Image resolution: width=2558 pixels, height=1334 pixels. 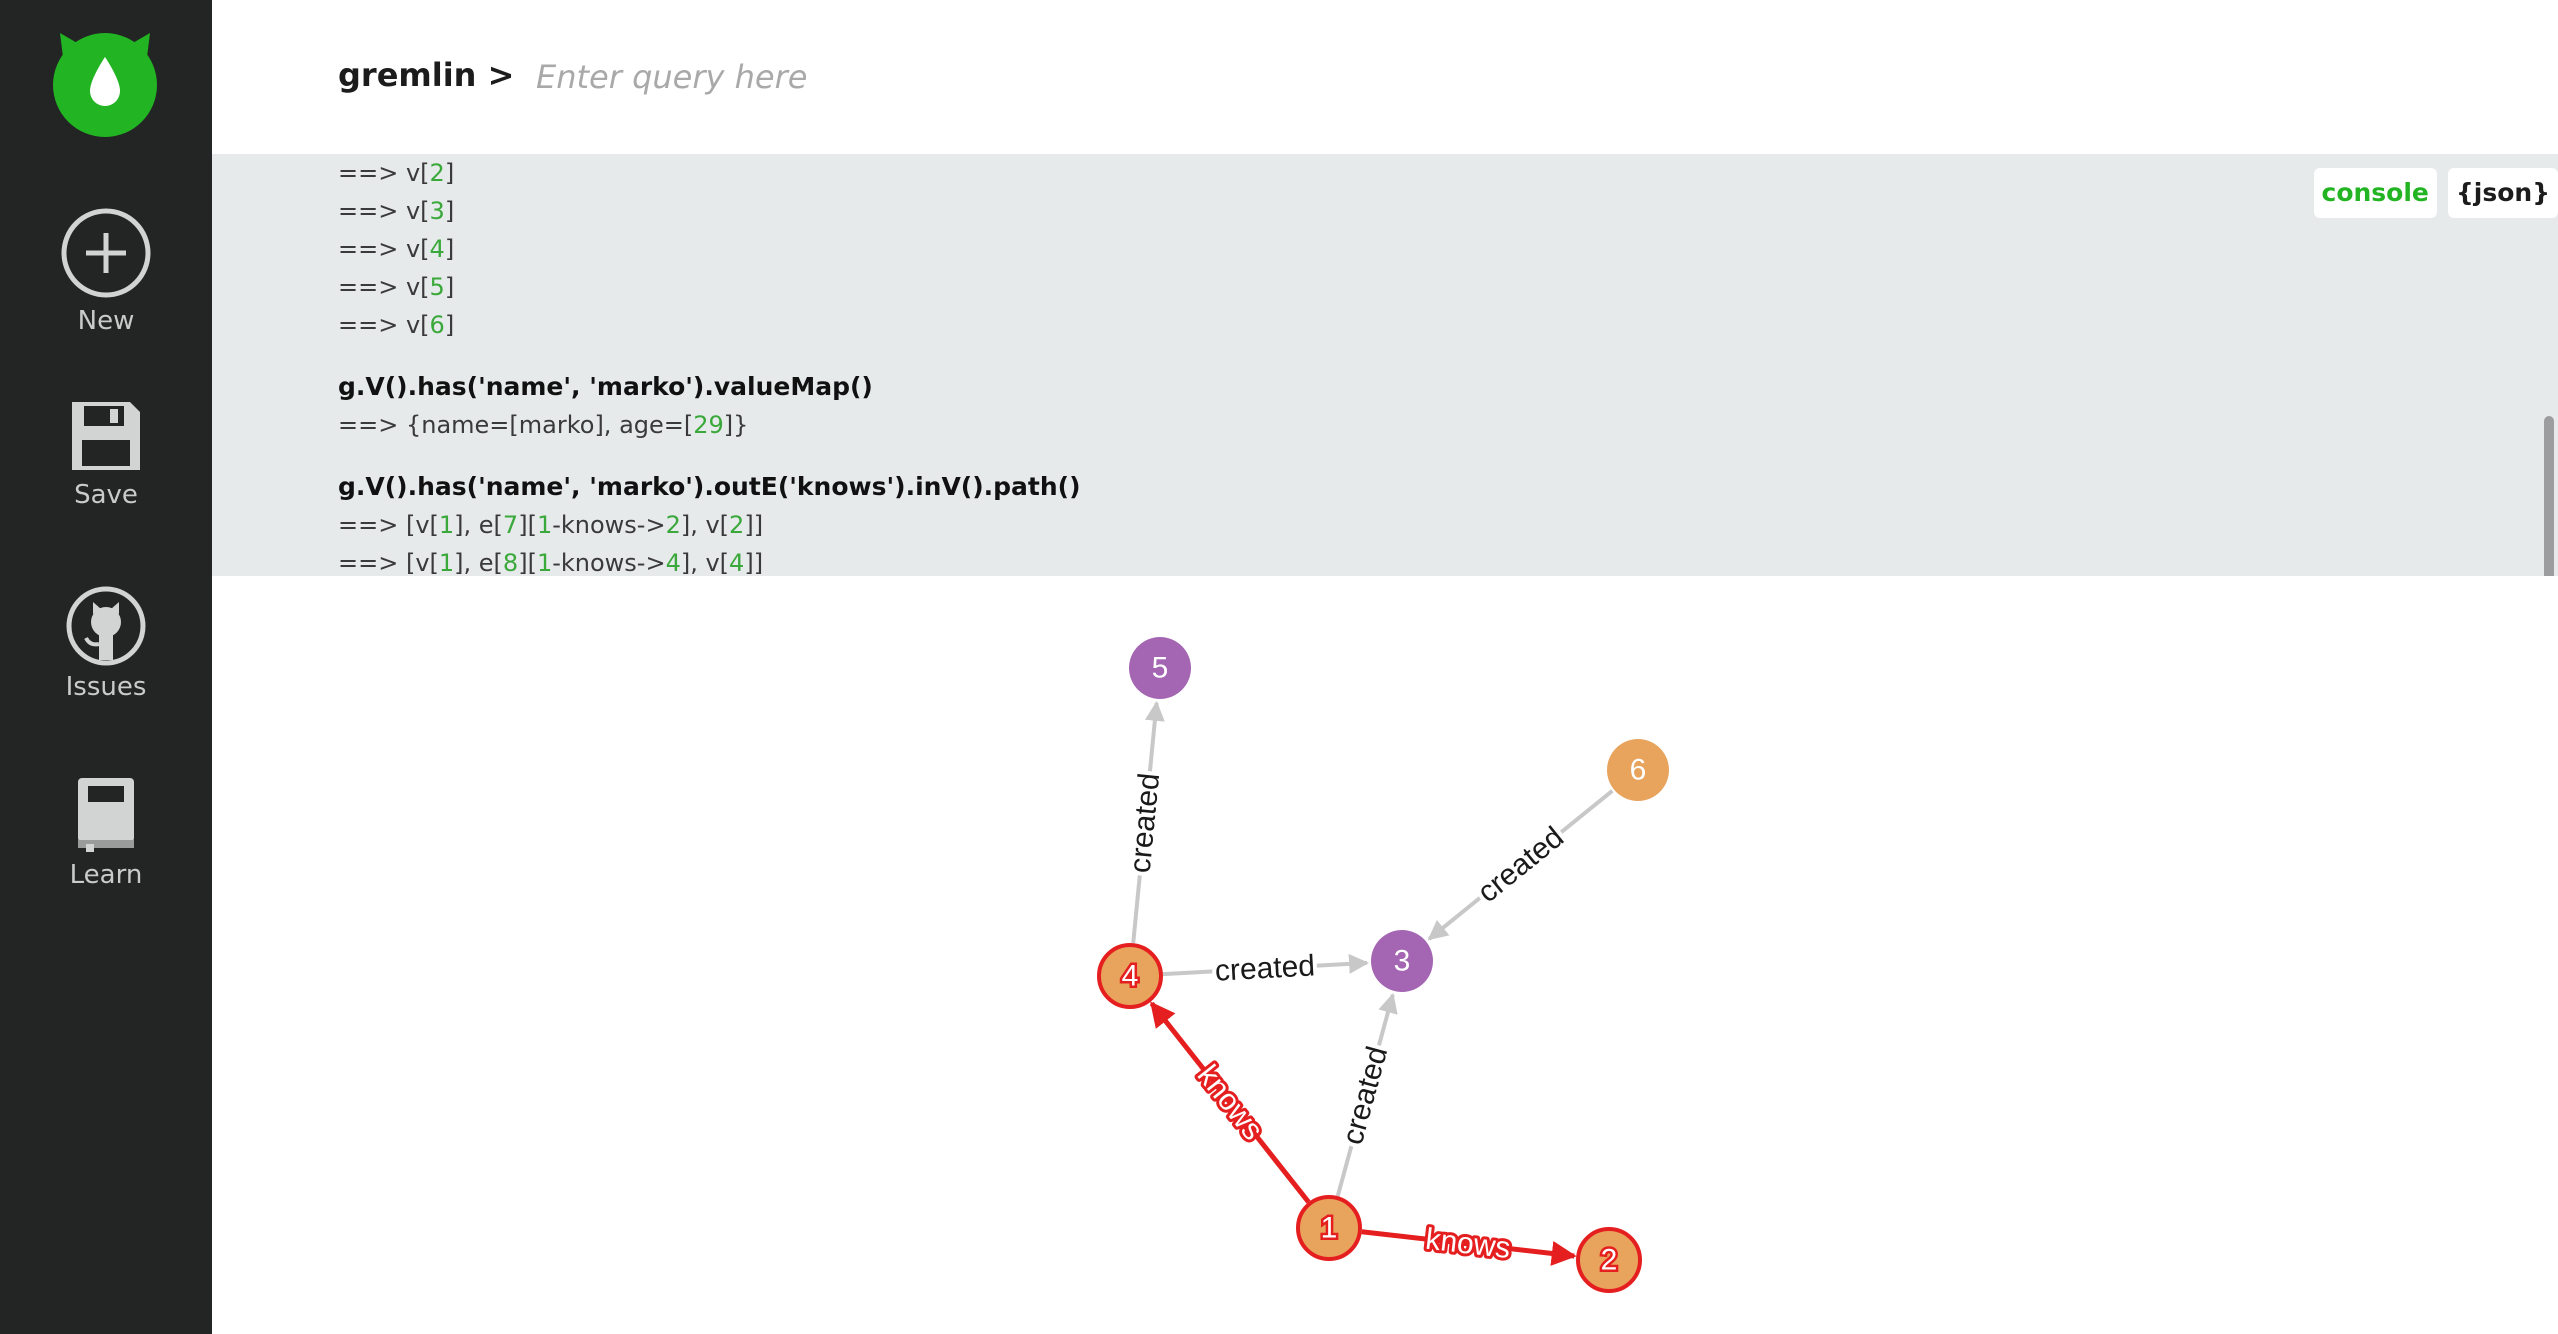 I want to click on book-icon, so click(x=106, y=815).